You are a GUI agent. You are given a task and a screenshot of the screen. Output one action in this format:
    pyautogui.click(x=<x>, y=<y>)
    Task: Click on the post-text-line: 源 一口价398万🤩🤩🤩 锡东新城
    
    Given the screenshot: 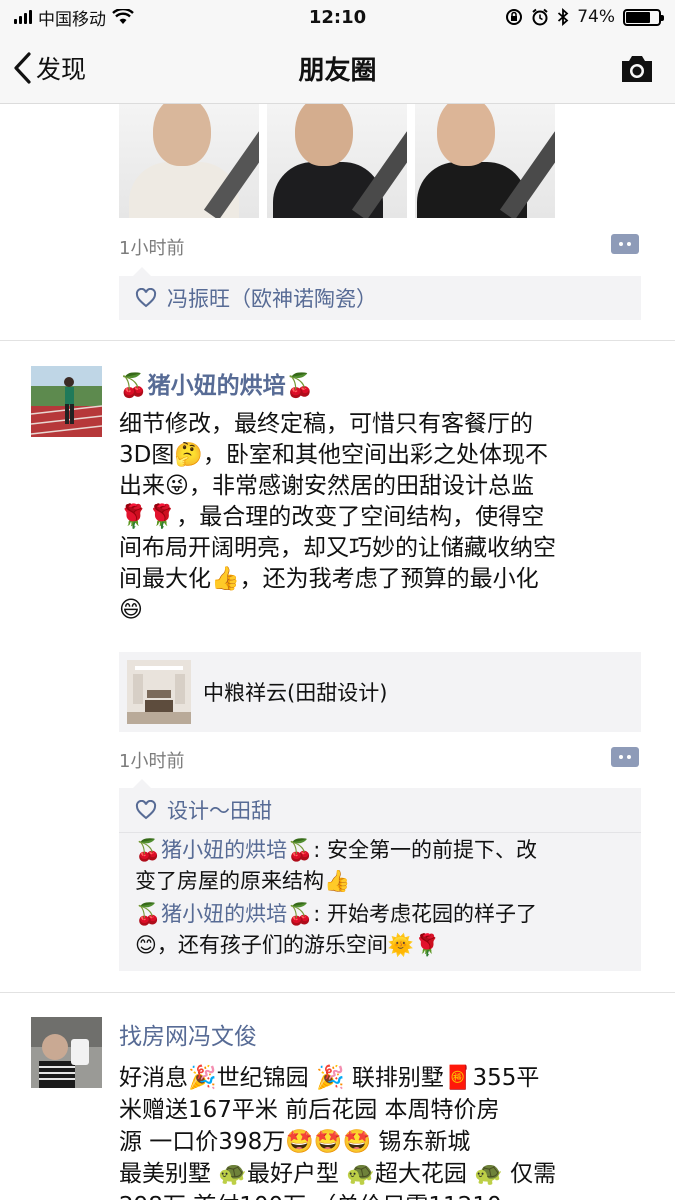 What is the action you would take?
    pyautogui.click(x=295, y=1142)
    